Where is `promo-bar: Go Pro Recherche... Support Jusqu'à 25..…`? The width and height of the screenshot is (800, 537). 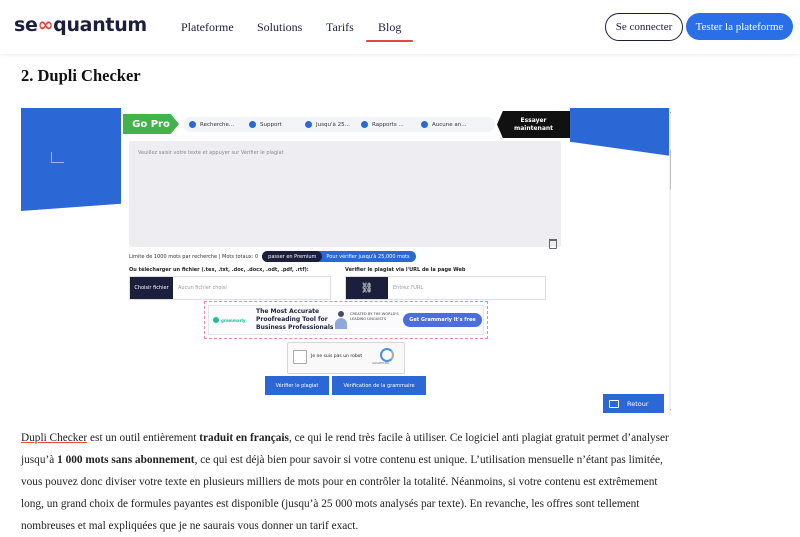
promo-bar: Go Pro Recherche... Support Jusqu'à 25..… is located at coordinates (345, 124).